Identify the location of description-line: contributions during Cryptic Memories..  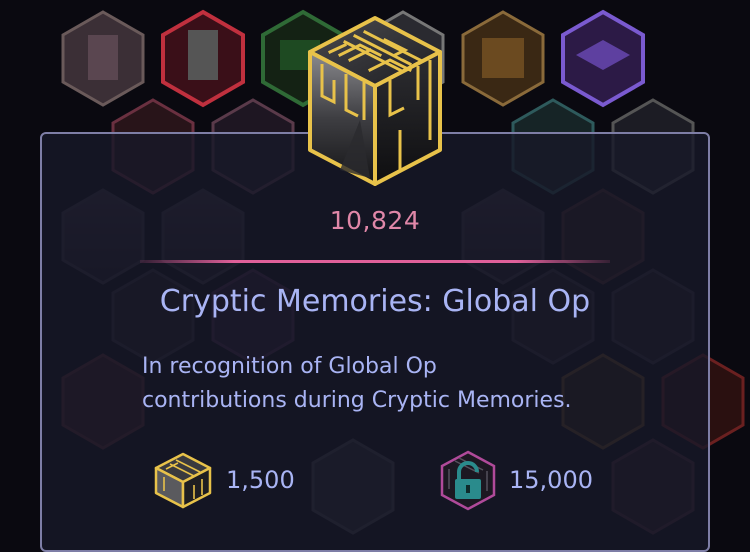
(357, 400).